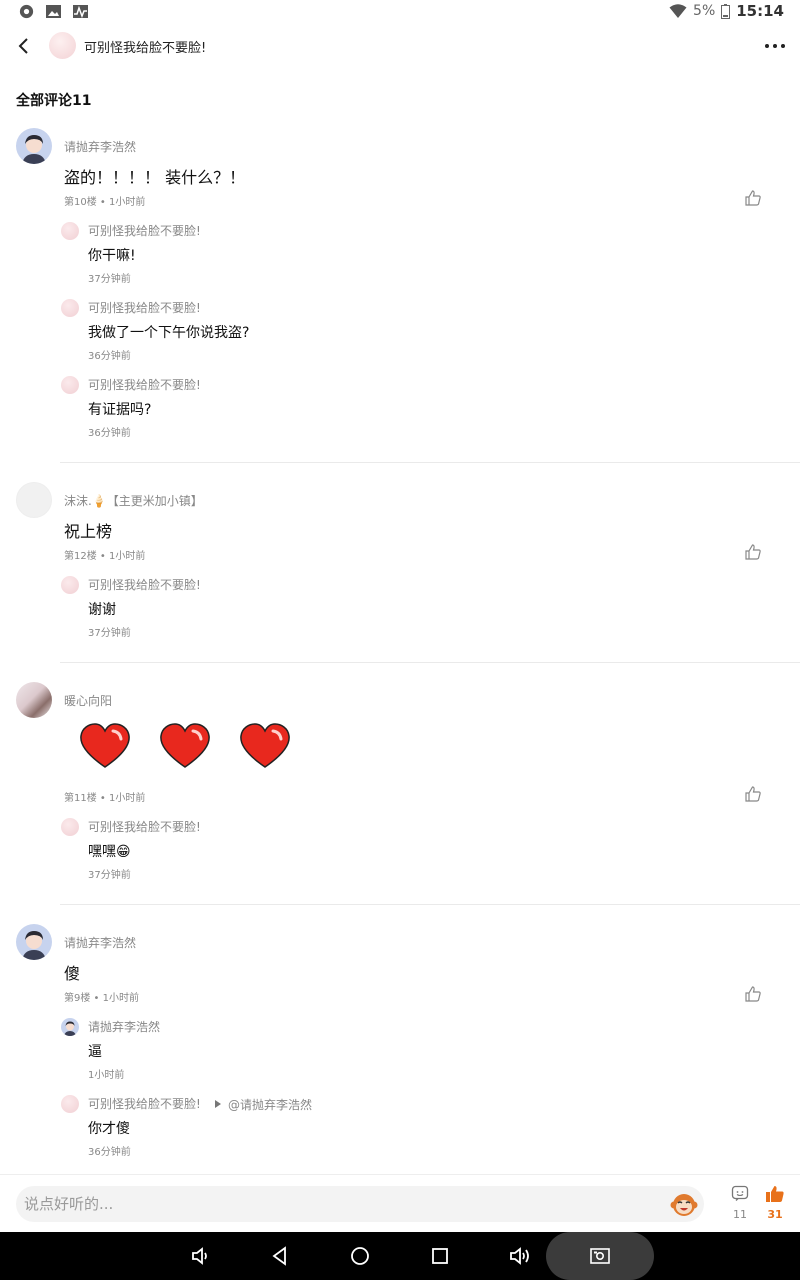 This screenshot has height=1280, width=800. I want to click on clock: 15:14, so click(760, 11).